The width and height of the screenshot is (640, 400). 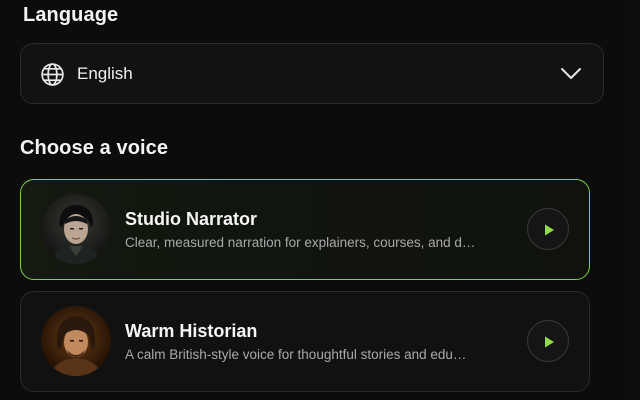 What do you see at coordinates (105, 73) in the screenshot?
I see `language-selected-value: English` at bounding box center [105, 73].